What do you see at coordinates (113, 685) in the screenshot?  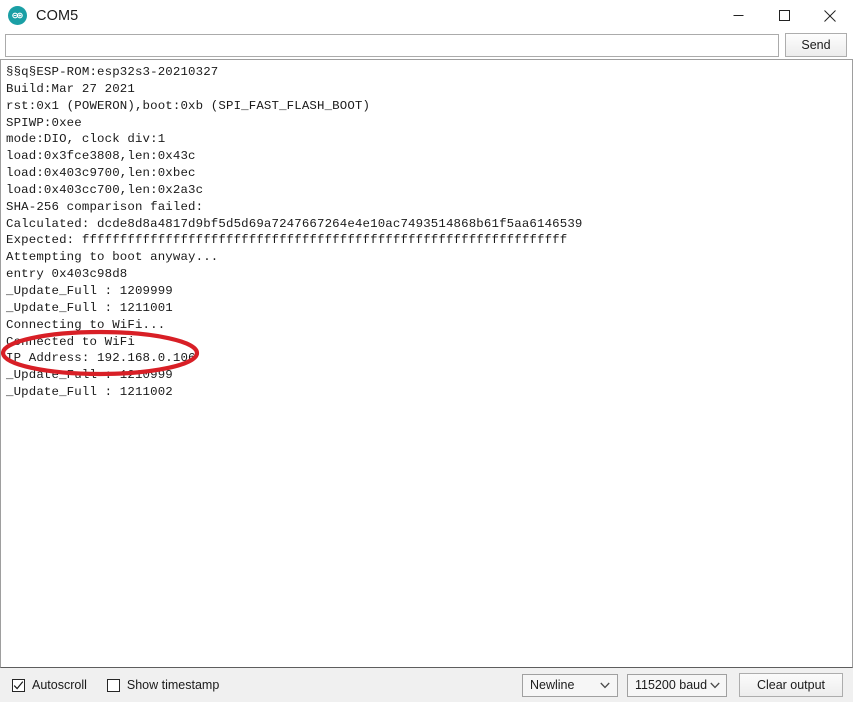 I see `show-timestamp-checkbox-box` at bounding box center [113, 685].